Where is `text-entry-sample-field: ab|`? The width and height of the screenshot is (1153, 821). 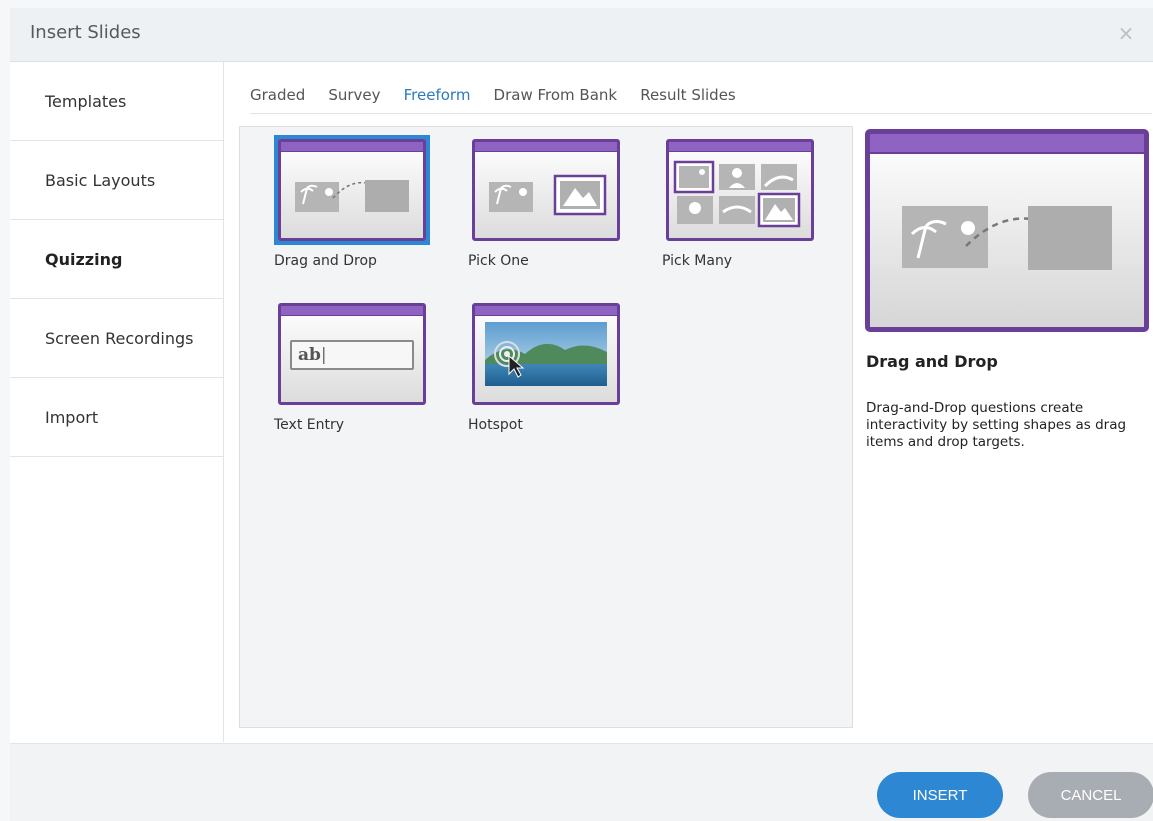
text-entry-sample-field: ab| is located at coordinates (352, 355).